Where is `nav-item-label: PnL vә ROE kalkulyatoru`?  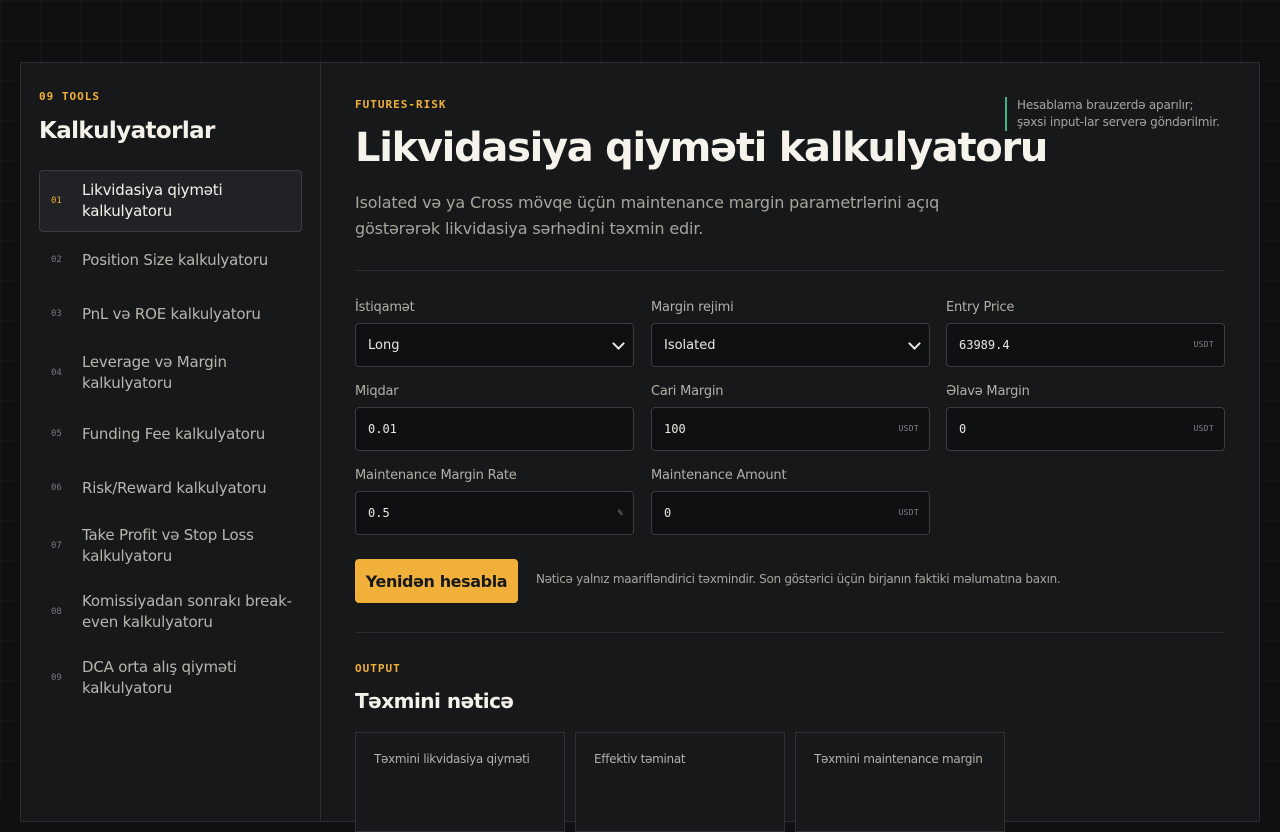 nav-item-label: PnL vә ROE kalkulyatoru is located at coordinates (171, 313).